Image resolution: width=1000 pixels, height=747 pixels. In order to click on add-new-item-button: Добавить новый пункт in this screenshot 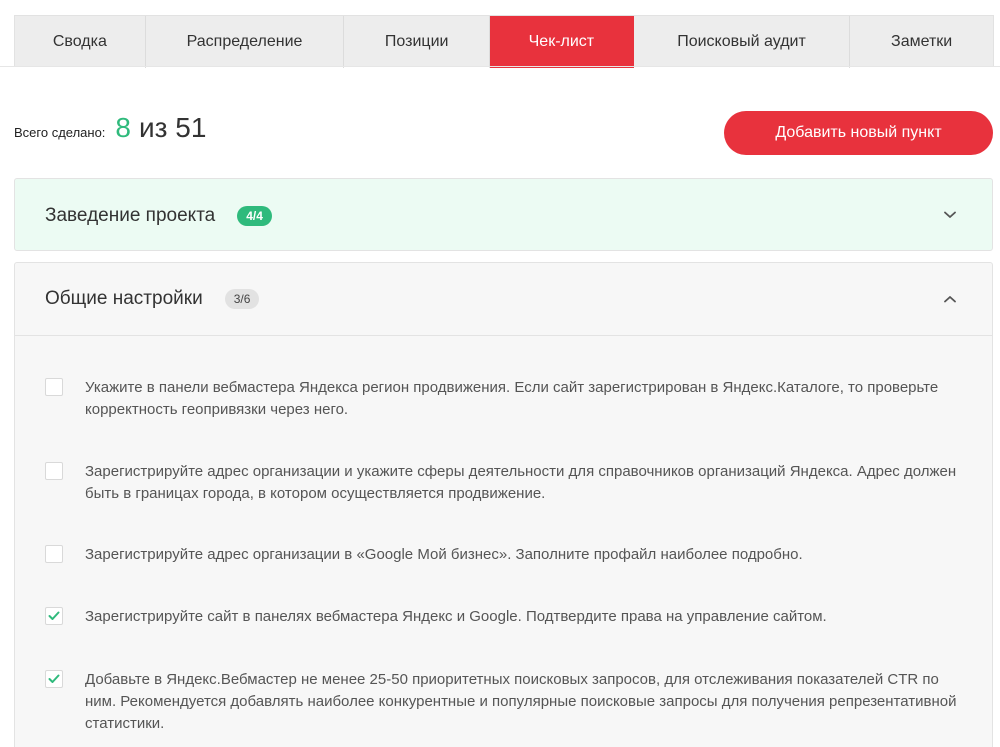, I will do `click(858, 133)`.